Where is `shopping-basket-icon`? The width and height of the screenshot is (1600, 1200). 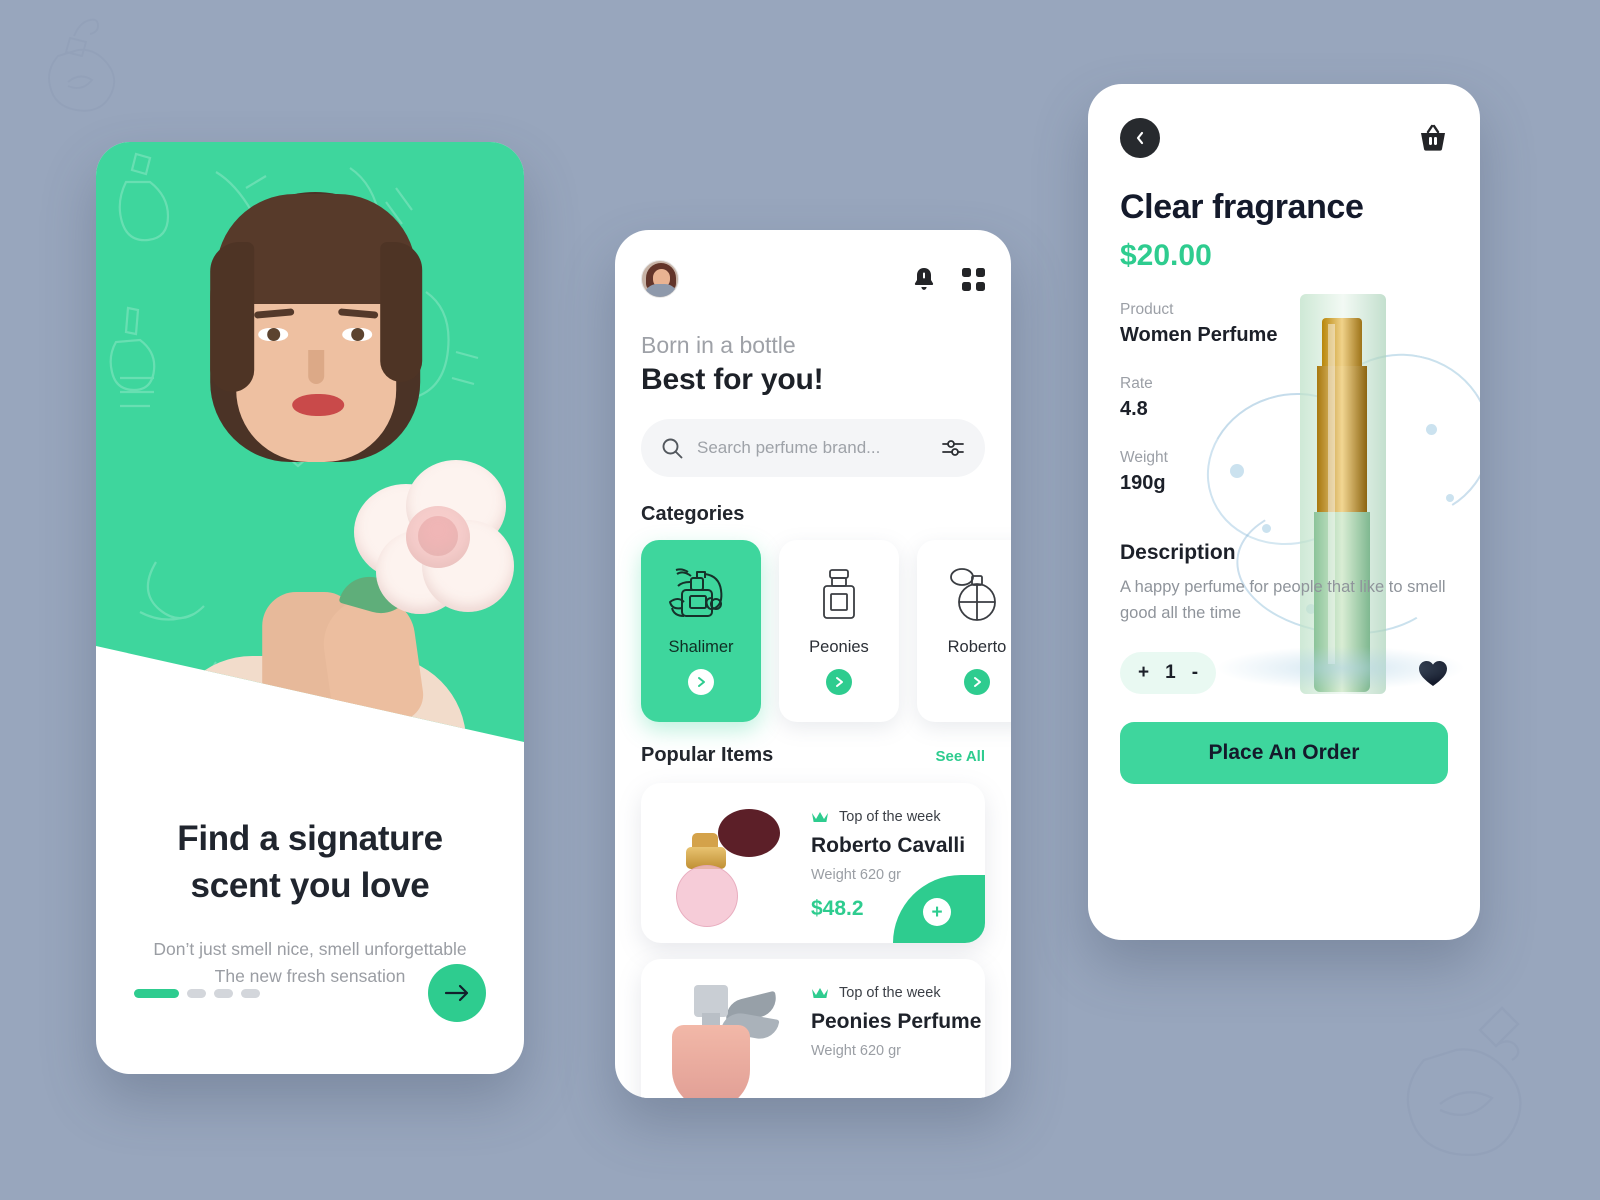
shopping-basket-icon is located at coordinates (1433, 137).